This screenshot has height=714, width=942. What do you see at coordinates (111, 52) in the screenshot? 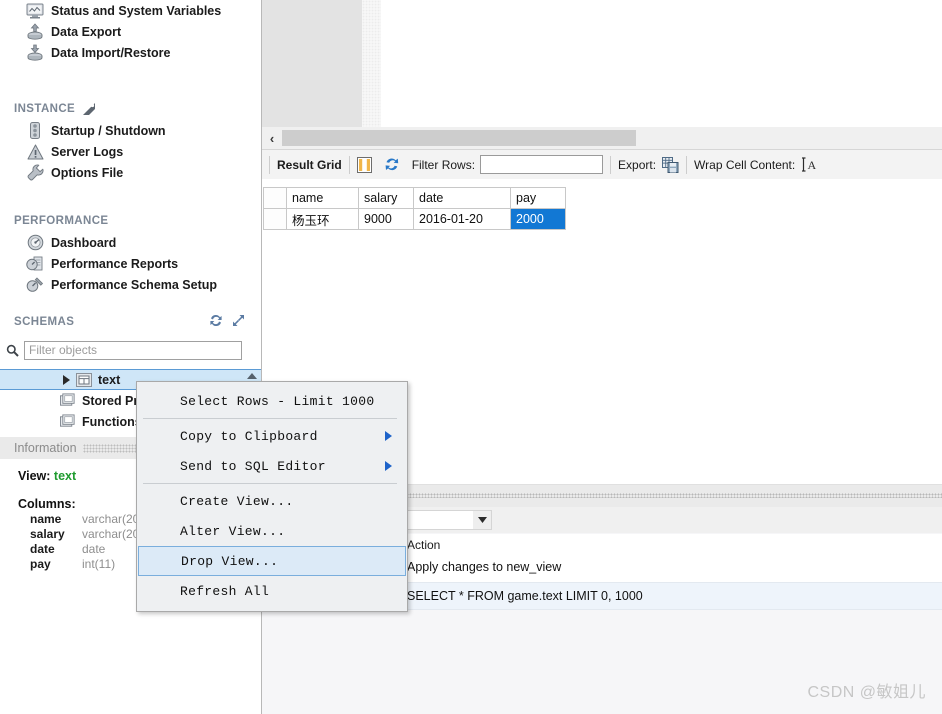
I see `sidebar-item-label: Data Import/Restore` at bounding box center [111, 52].